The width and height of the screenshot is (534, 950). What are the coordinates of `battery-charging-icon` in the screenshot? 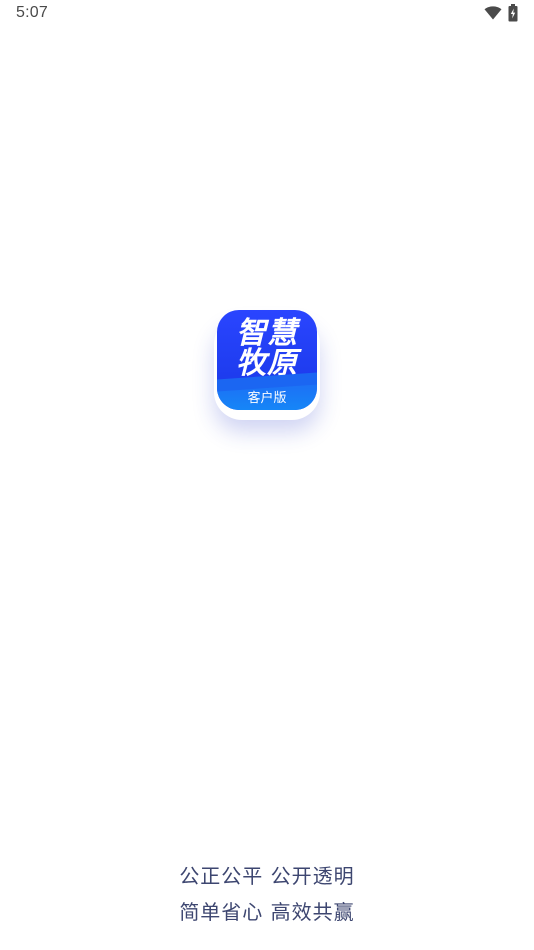 It's located at (513, 13).